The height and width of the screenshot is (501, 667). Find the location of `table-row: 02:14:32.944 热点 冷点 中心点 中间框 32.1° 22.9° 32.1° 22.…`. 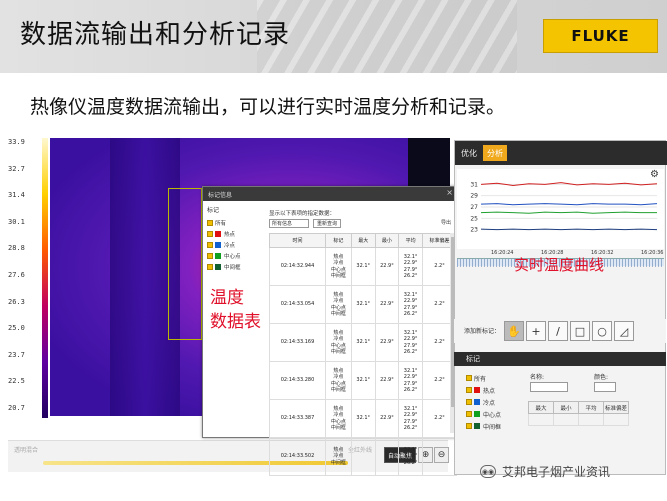

table-row: 02:14:32.944 热点 冷点 中心点 中间框 32.1° 22.9° 32.1° 22.… is located at coordinates (363, 266).